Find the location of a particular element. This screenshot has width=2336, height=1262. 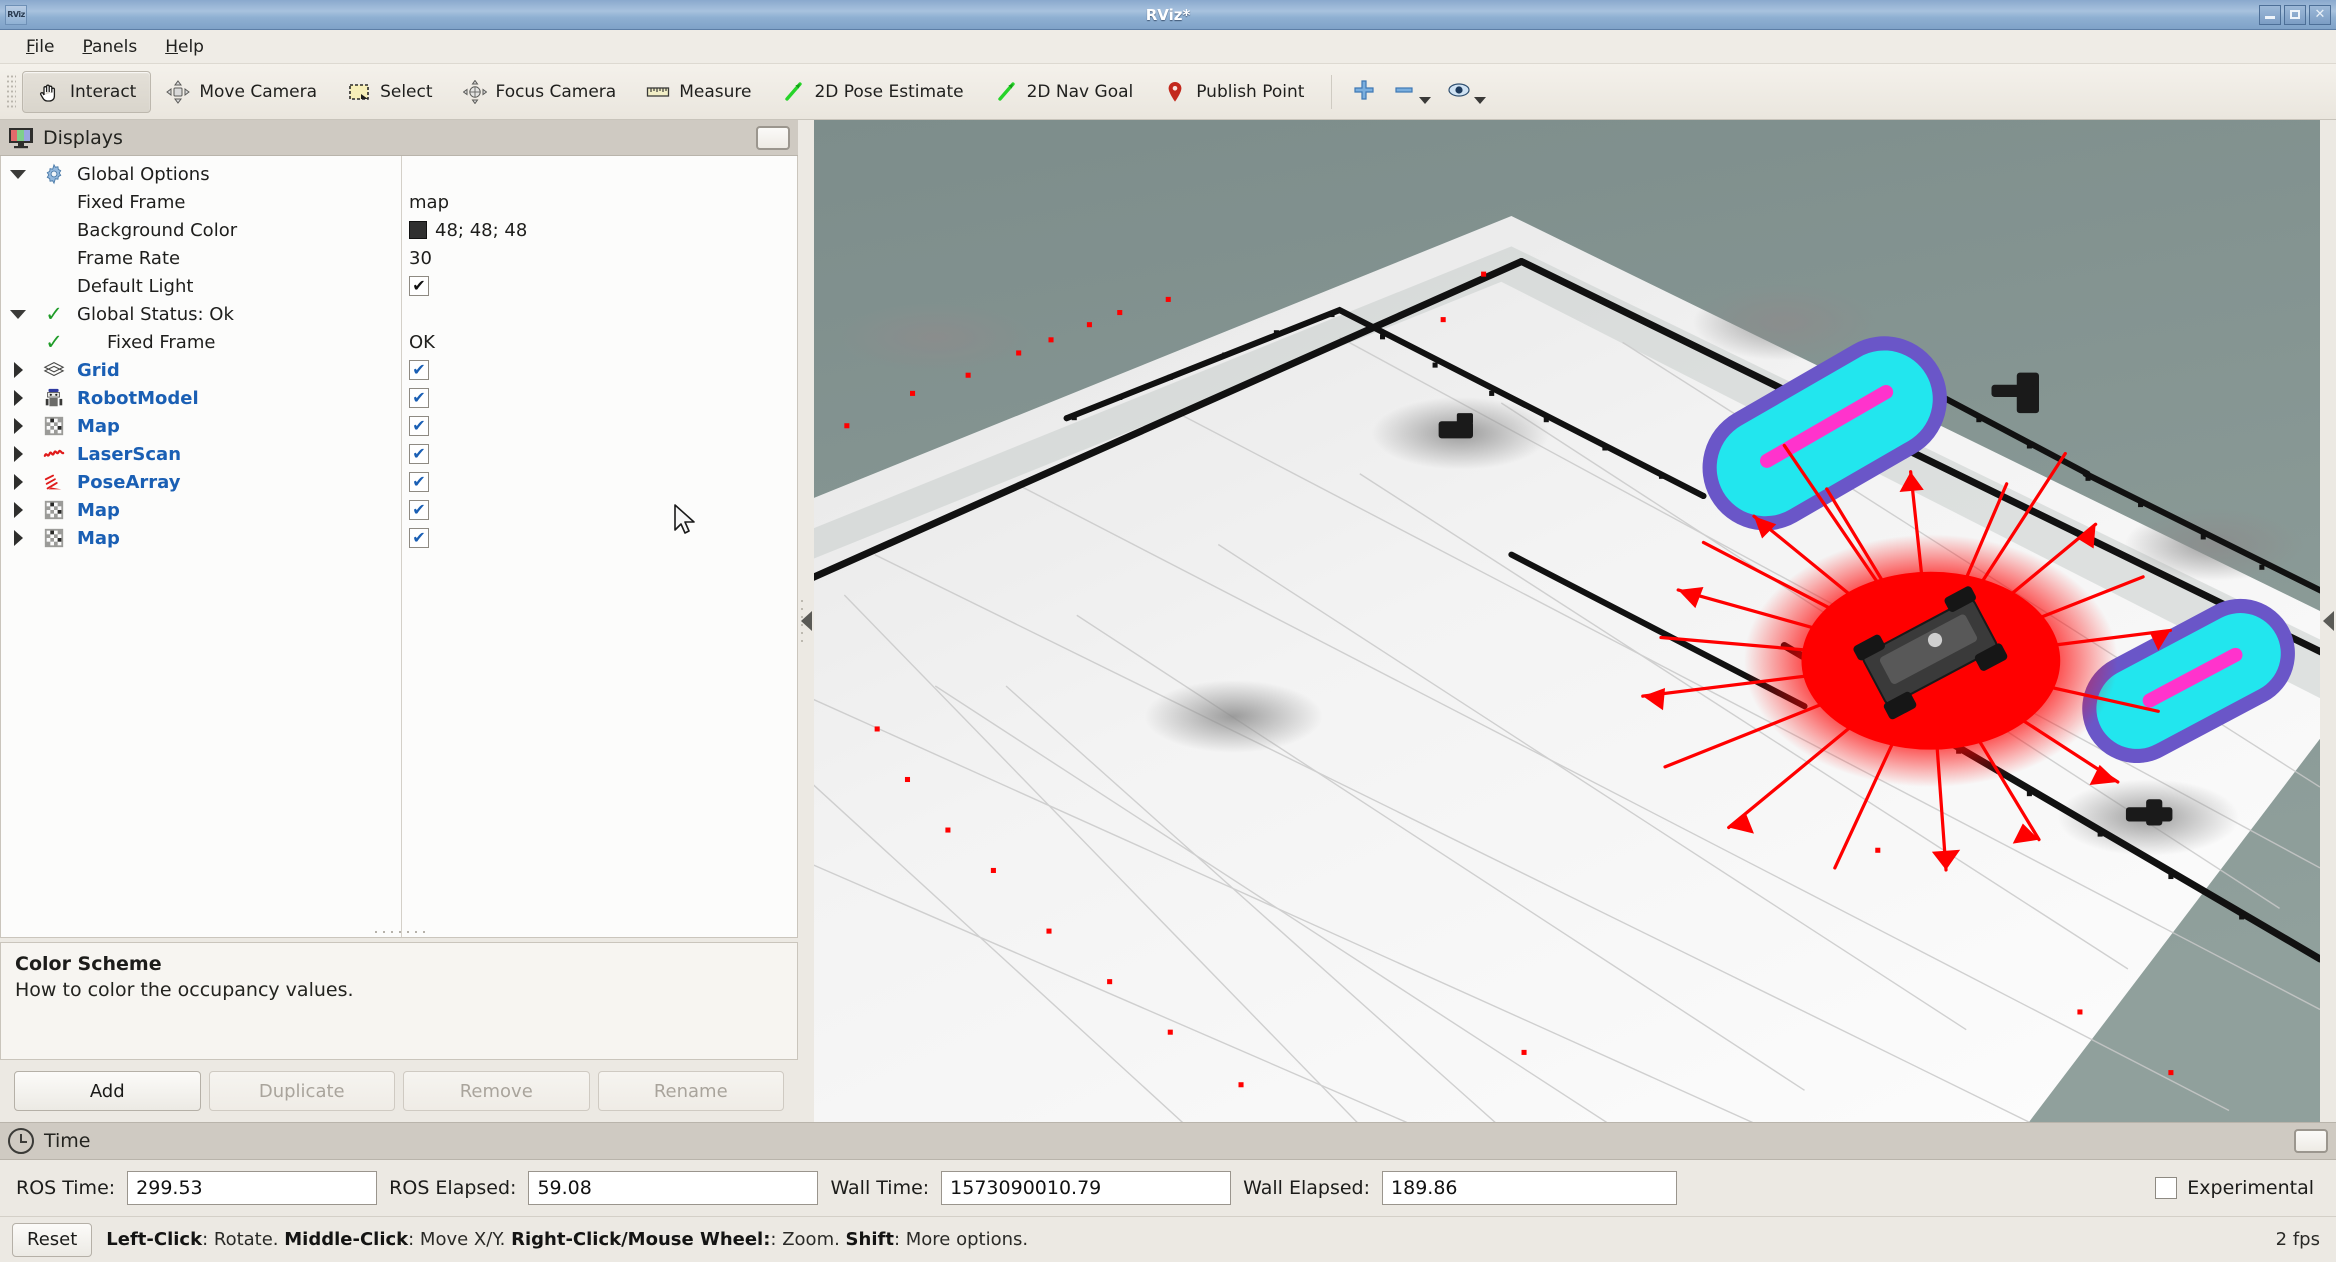

tool-measure: Measure is located at coordinates (698, 92).